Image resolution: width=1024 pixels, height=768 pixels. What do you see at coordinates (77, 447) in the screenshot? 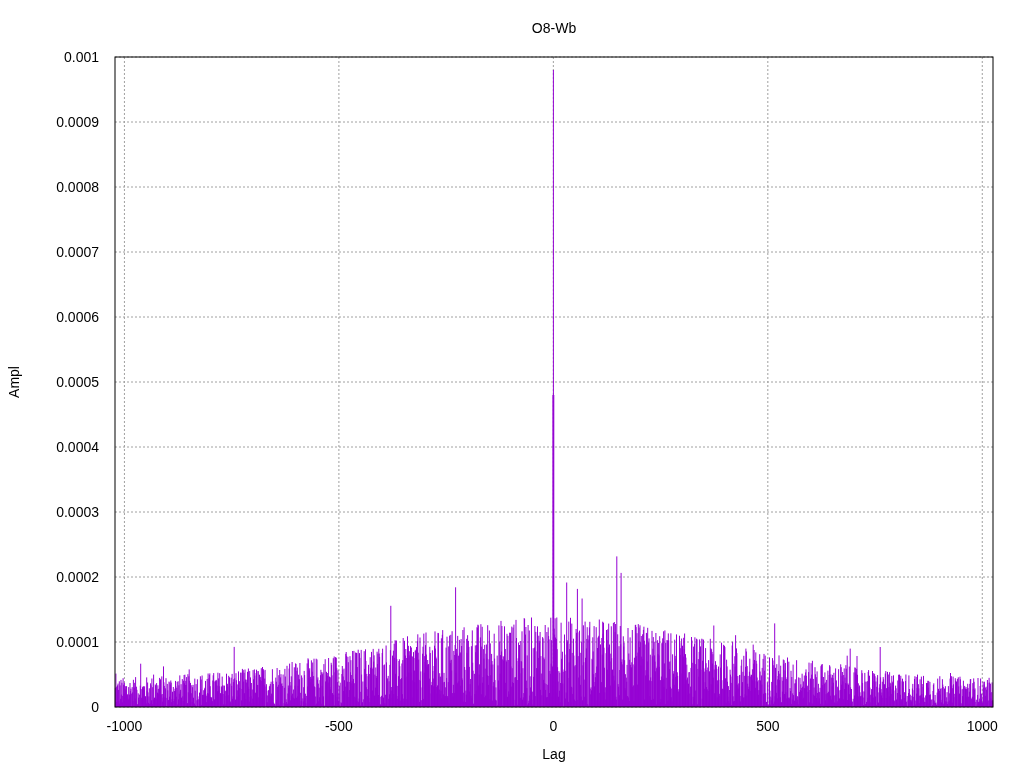
I see `y-tick-label: 0.0004` at bounding box center [77, 447].